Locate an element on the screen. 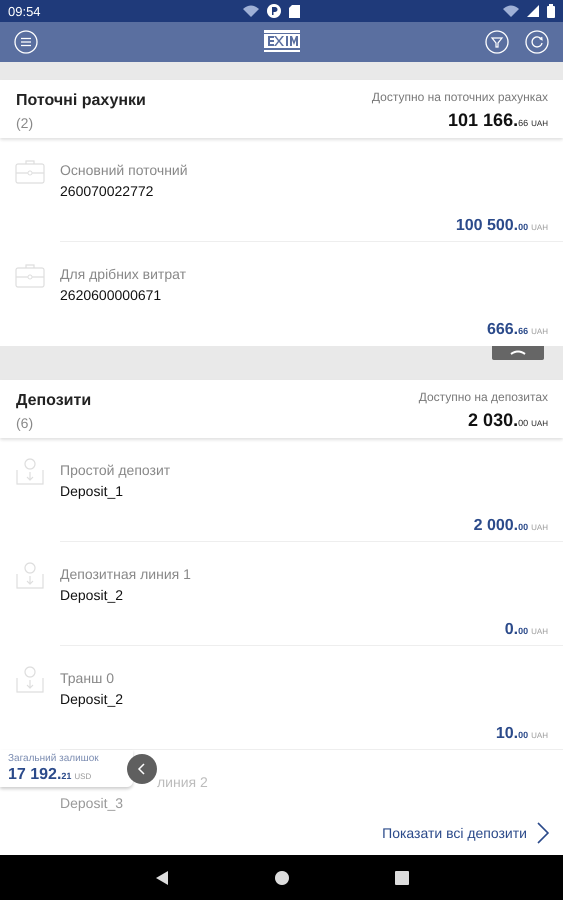  product-name: Депозитная линия 1 is located at coordinates (126, 574).